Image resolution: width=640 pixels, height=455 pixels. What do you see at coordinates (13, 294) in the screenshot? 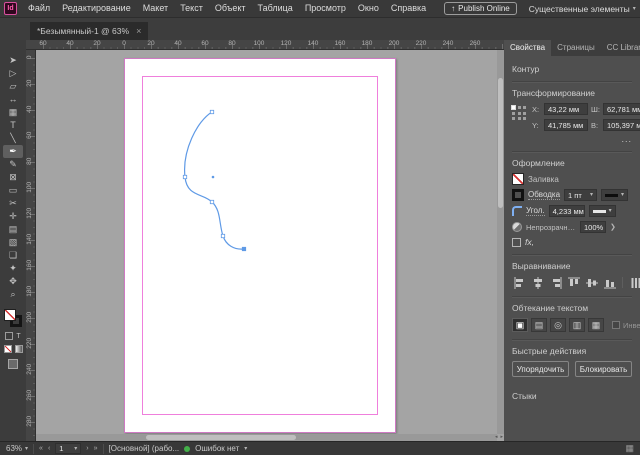
I see `zoom-tool: ⌕` at bounding box center [13, 294].